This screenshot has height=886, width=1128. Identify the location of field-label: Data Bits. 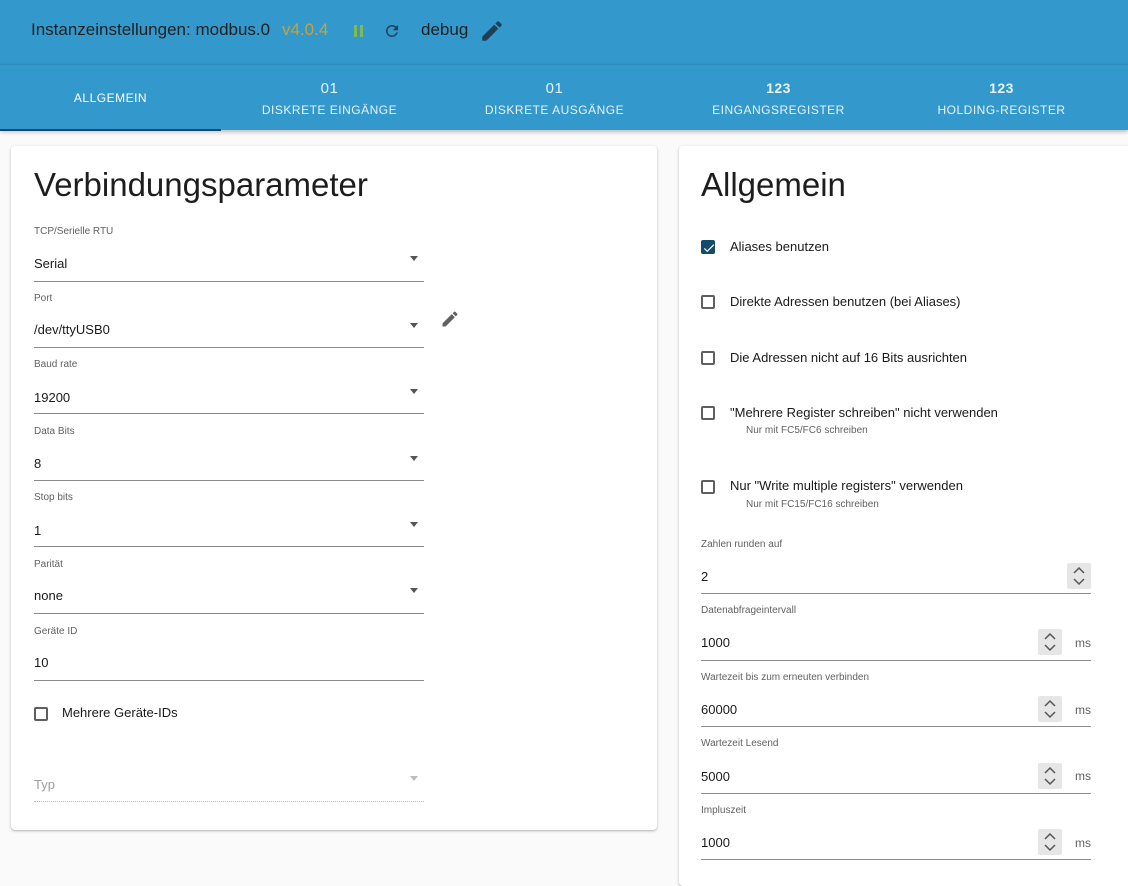
(54, 431).